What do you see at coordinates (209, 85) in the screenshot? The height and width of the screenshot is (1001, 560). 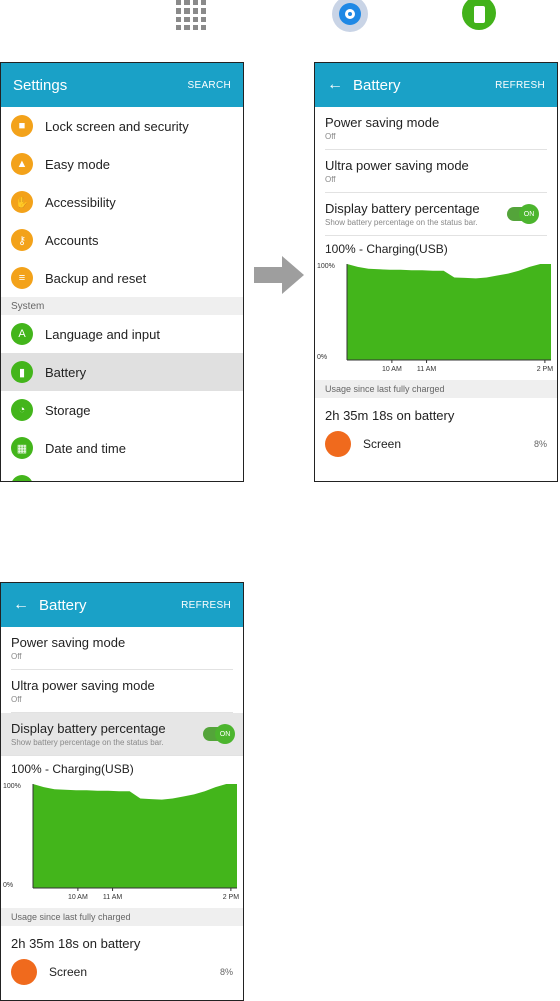 I see `search-button: SEARCH` at bounding box center [209, 85].